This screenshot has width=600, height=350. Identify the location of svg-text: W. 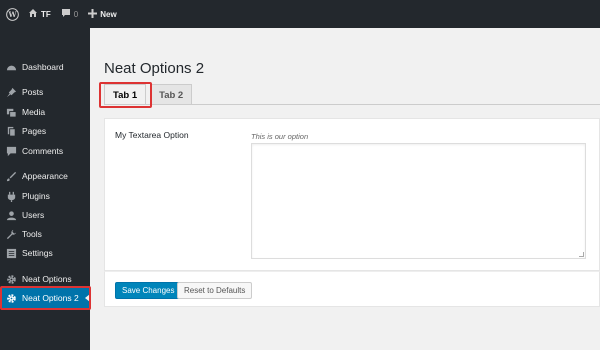
(12, 14).